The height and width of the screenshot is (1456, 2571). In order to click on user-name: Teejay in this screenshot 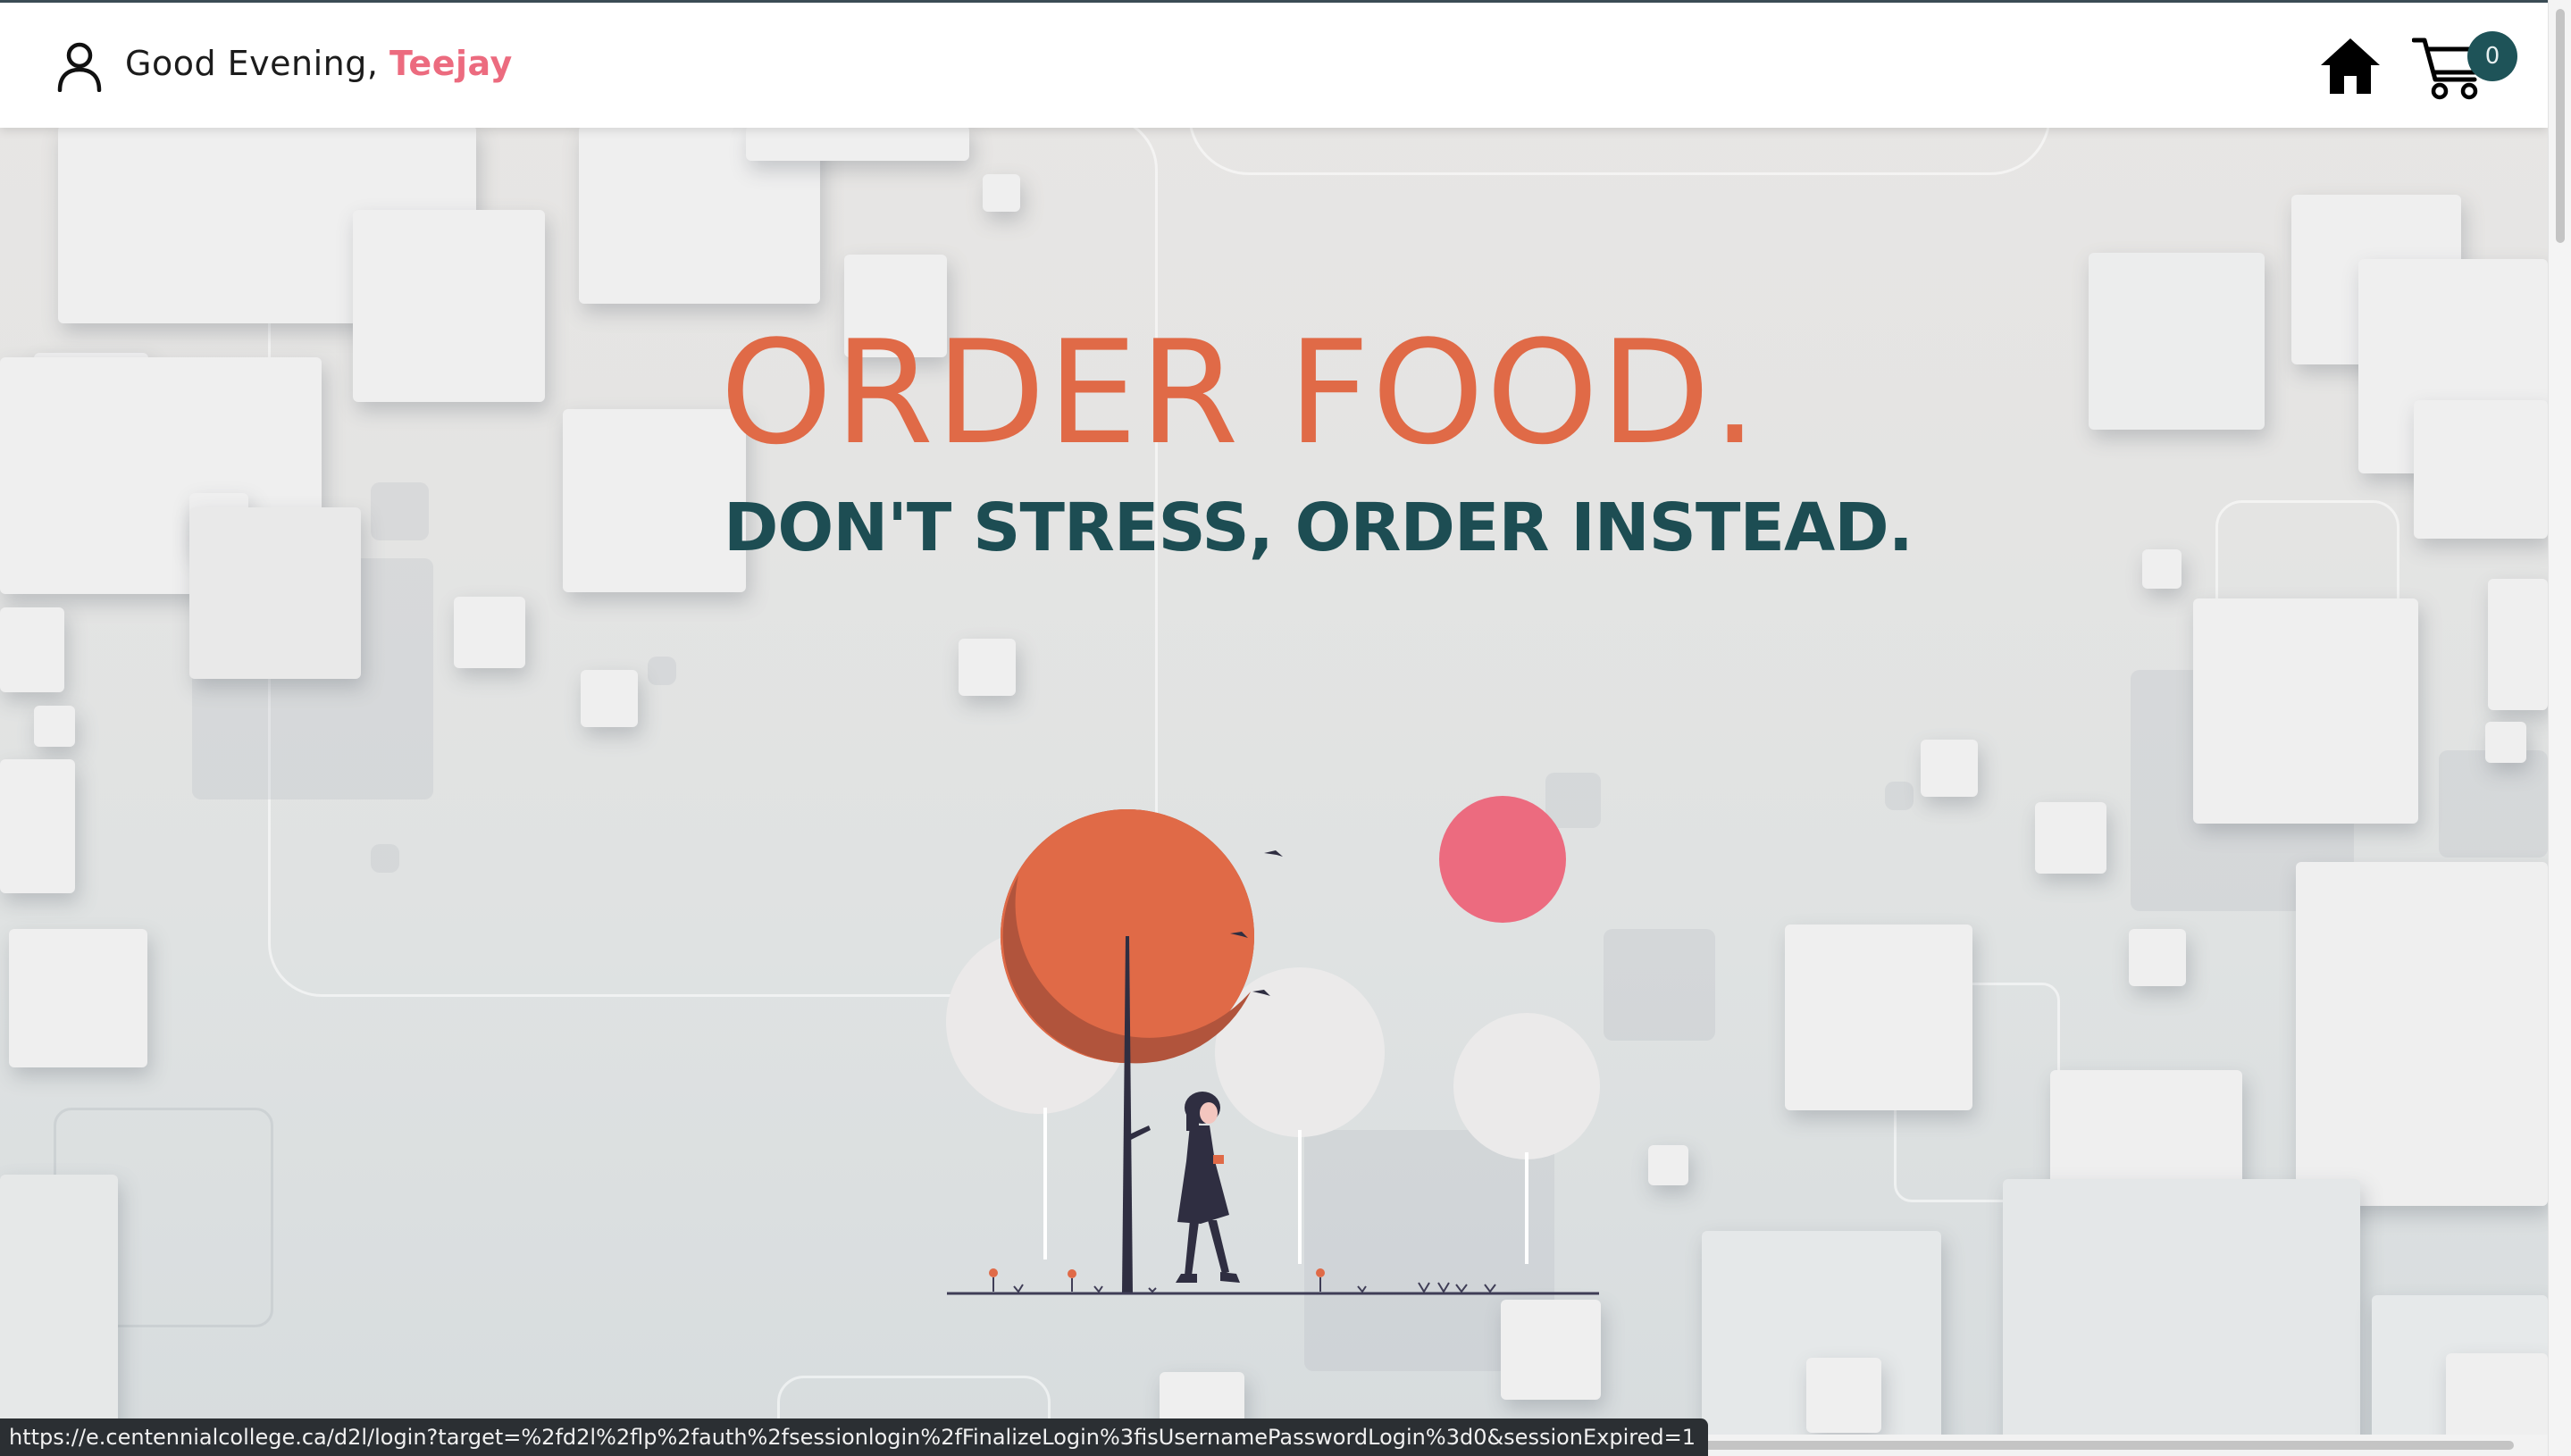, I will do `click(451, 63)`.